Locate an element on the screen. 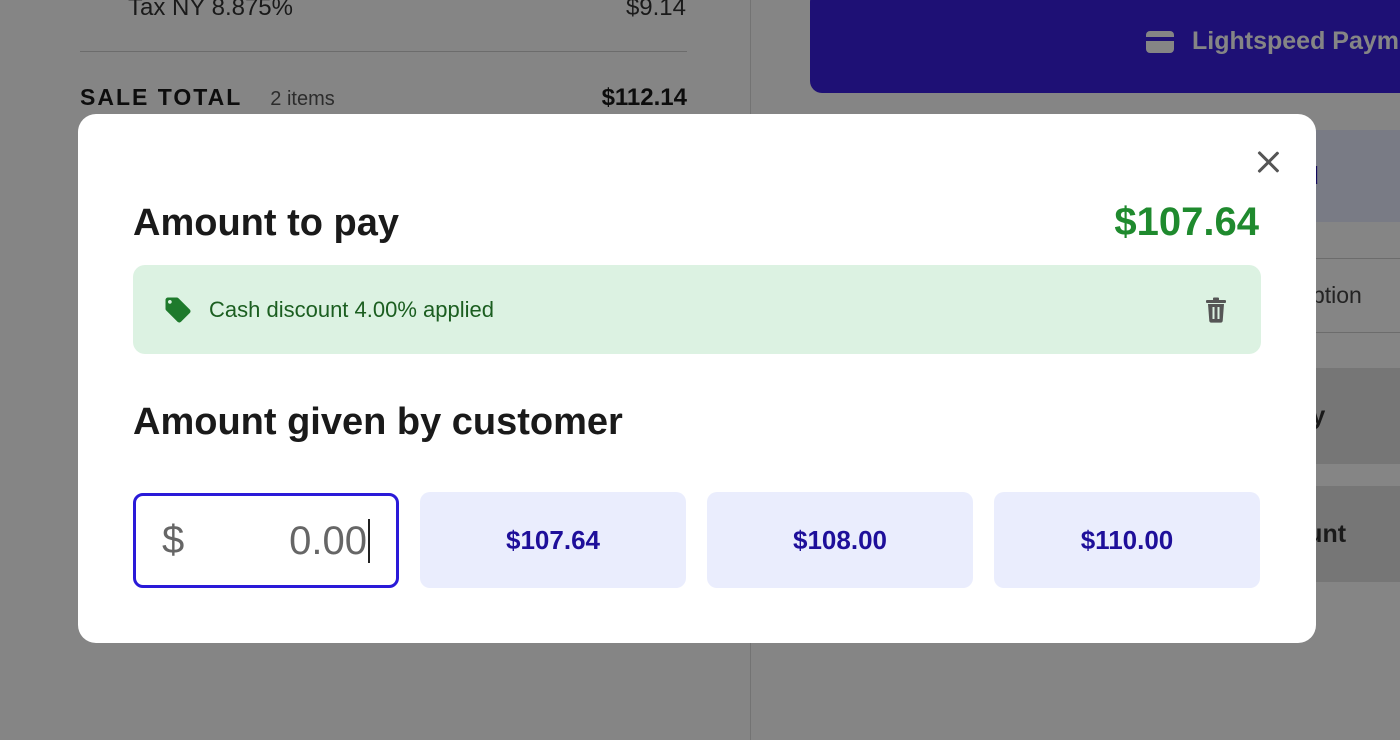 The image size is (1400, 740). amount-to-pay-label: Amount to pay is located at coordinates (266, 223).